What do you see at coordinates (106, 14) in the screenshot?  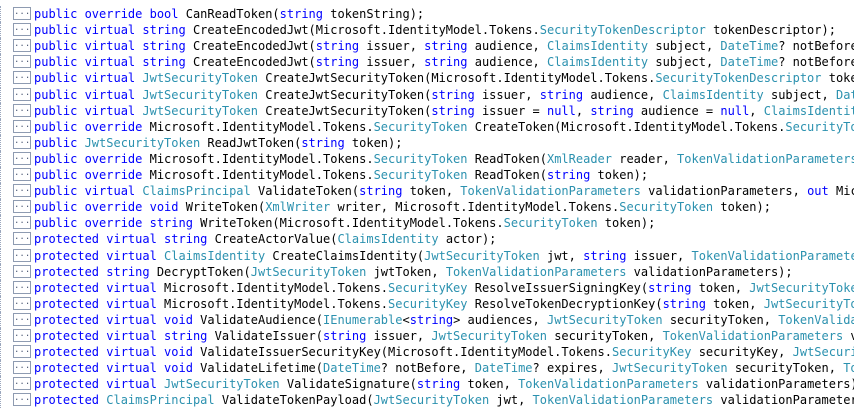 I see `keyword-token: public override bool` at bounding box center [106, 14].